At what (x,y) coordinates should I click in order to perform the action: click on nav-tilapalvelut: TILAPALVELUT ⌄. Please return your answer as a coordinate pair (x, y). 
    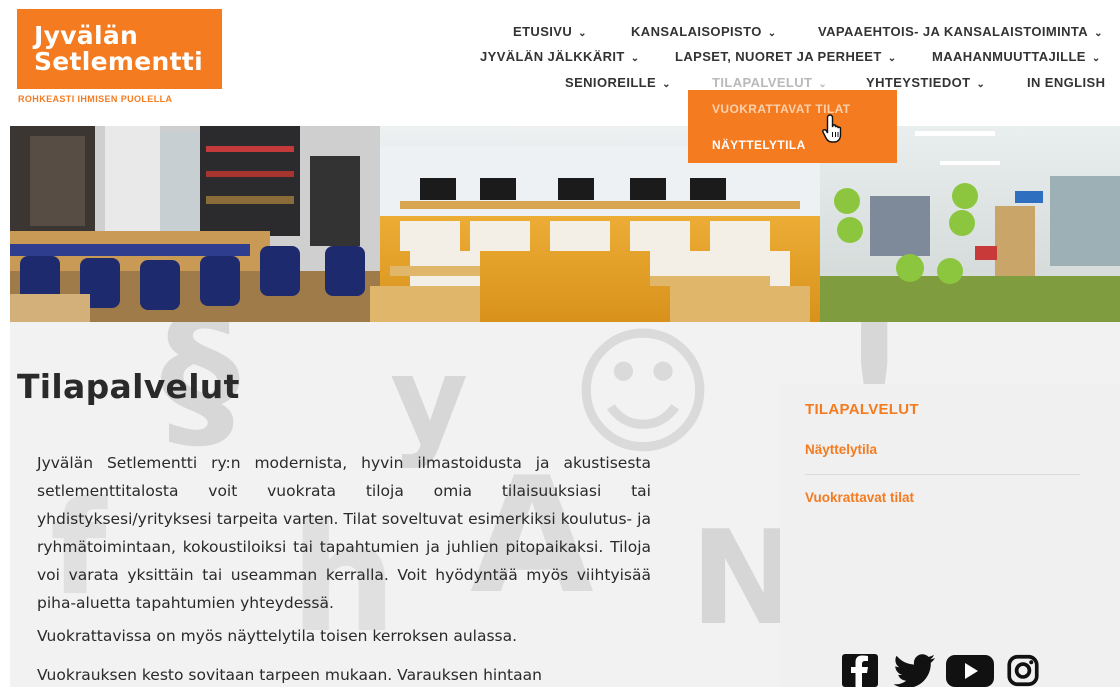
    Looking at the image, I should click on (769, 82).